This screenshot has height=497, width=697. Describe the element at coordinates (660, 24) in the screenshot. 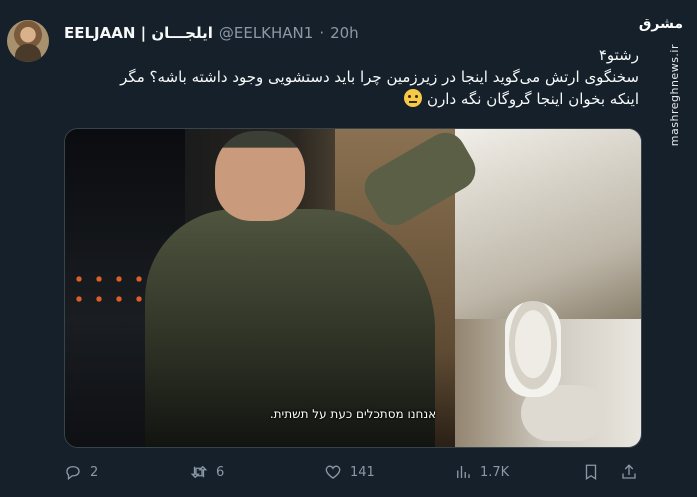

I see `watermark-logo: مشرق` at that location.